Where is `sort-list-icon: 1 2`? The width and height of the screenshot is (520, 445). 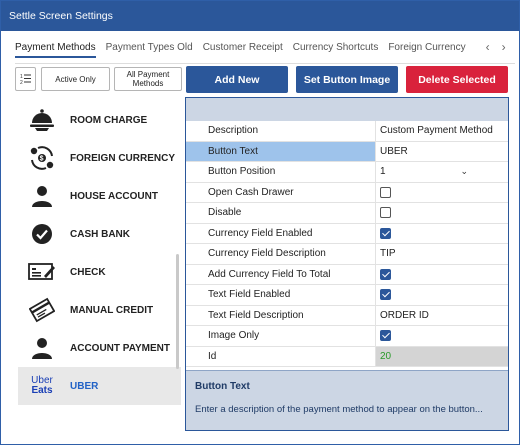
sort-list-icon: 1 2 is located at coordinates (25, 79).